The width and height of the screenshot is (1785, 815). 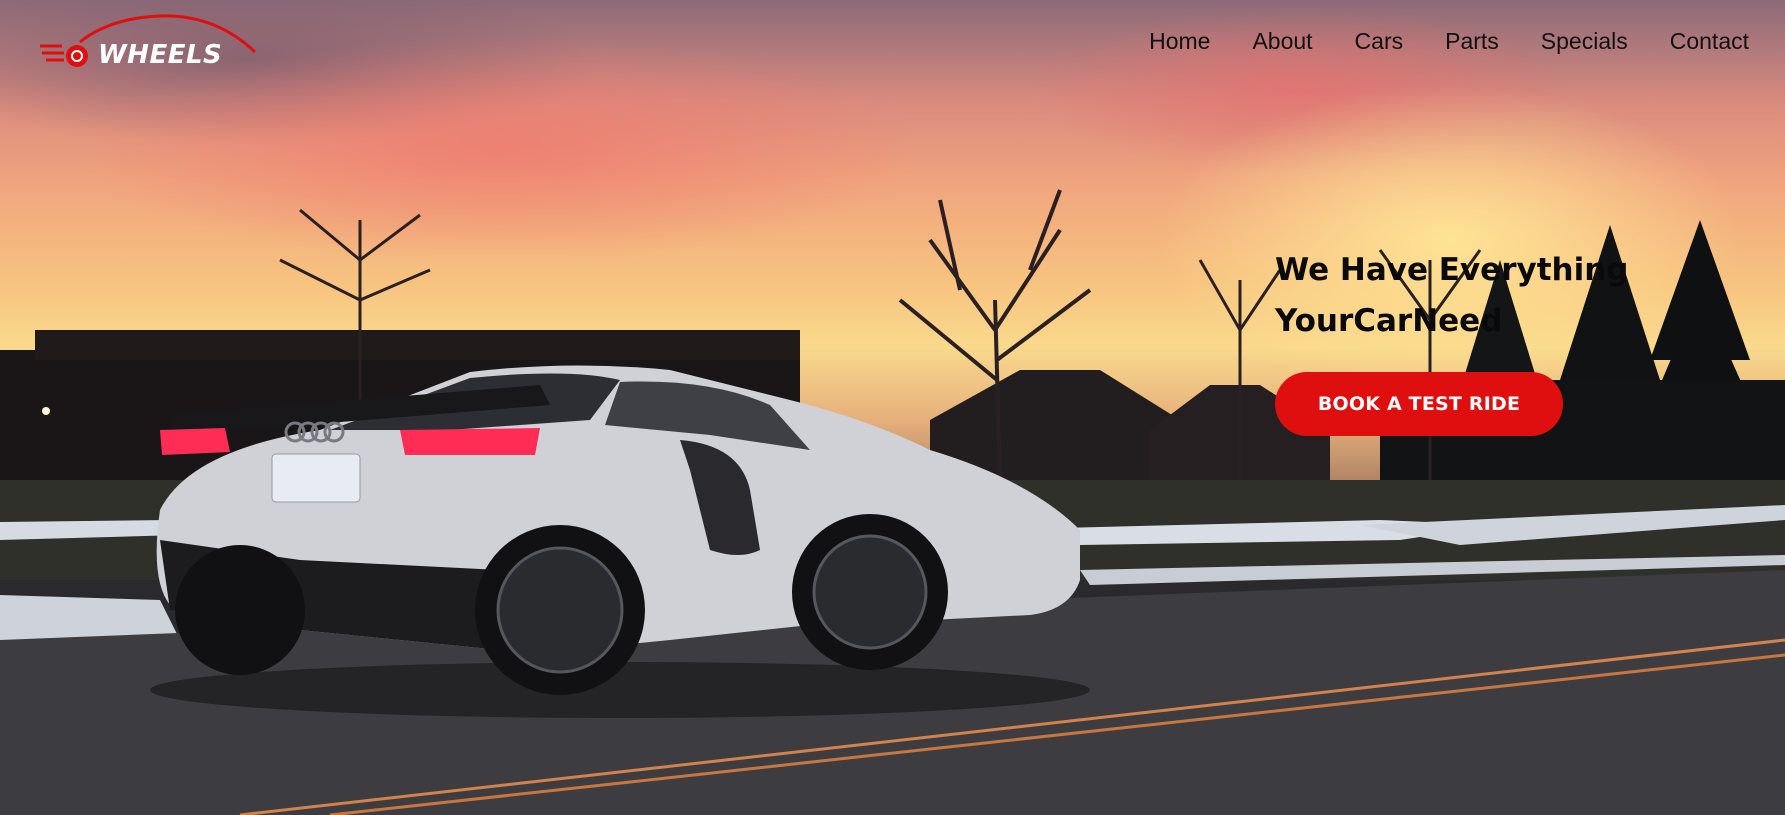 I want to click on license-plate, so click(x=316, y=478).